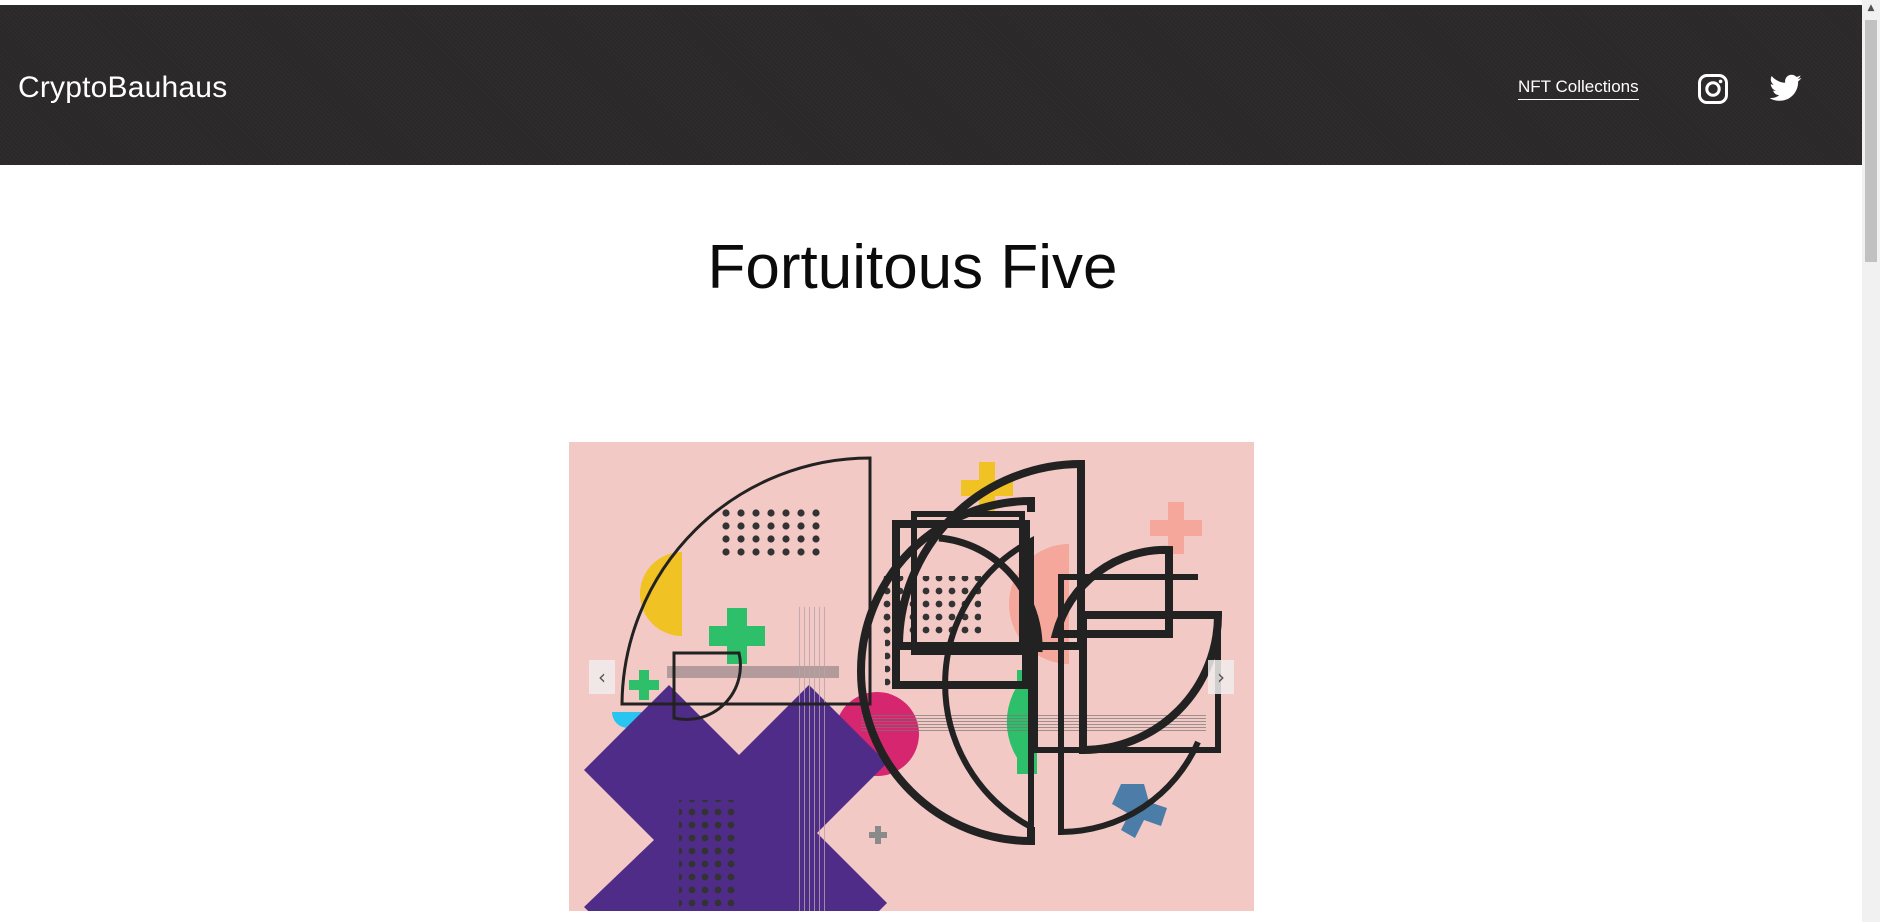 Image resolution: width=1880 pixels, height=922 pixels. What do you see at coordinates (1221, 677) in the screenshot?
I see `slider-next-button: ›` at bounding box center [1221, 677].